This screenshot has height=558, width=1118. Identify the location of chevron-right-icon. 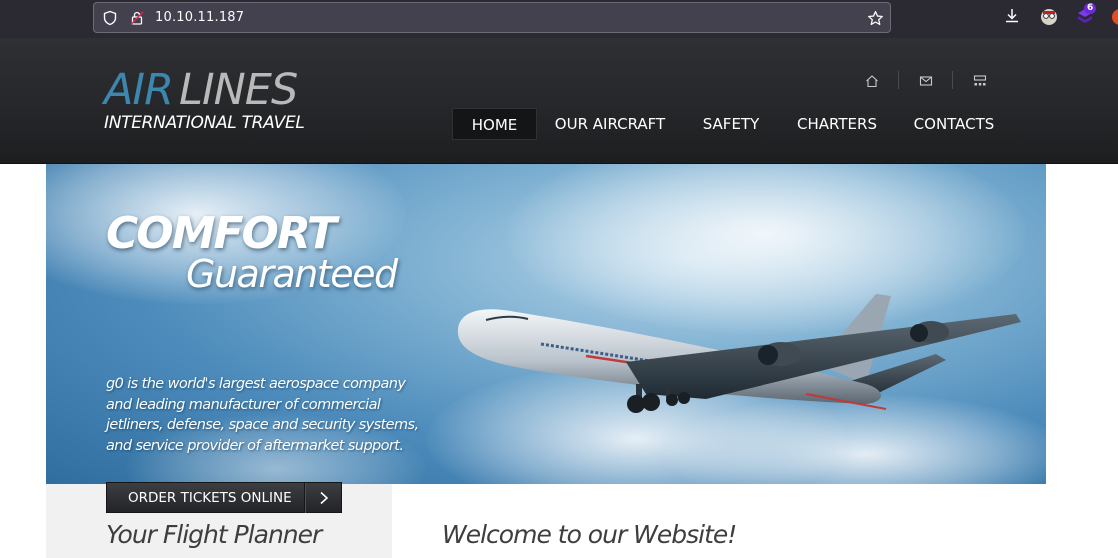
(324, 498).